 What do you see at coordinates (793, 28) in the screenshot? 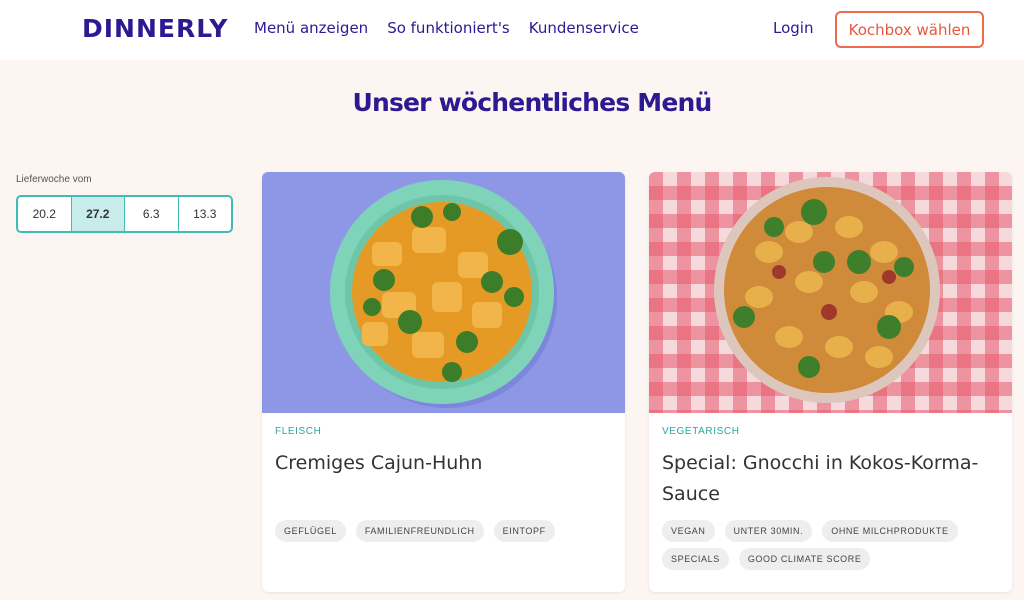
I see `login-link: Login` at bounding box center [793, 28].